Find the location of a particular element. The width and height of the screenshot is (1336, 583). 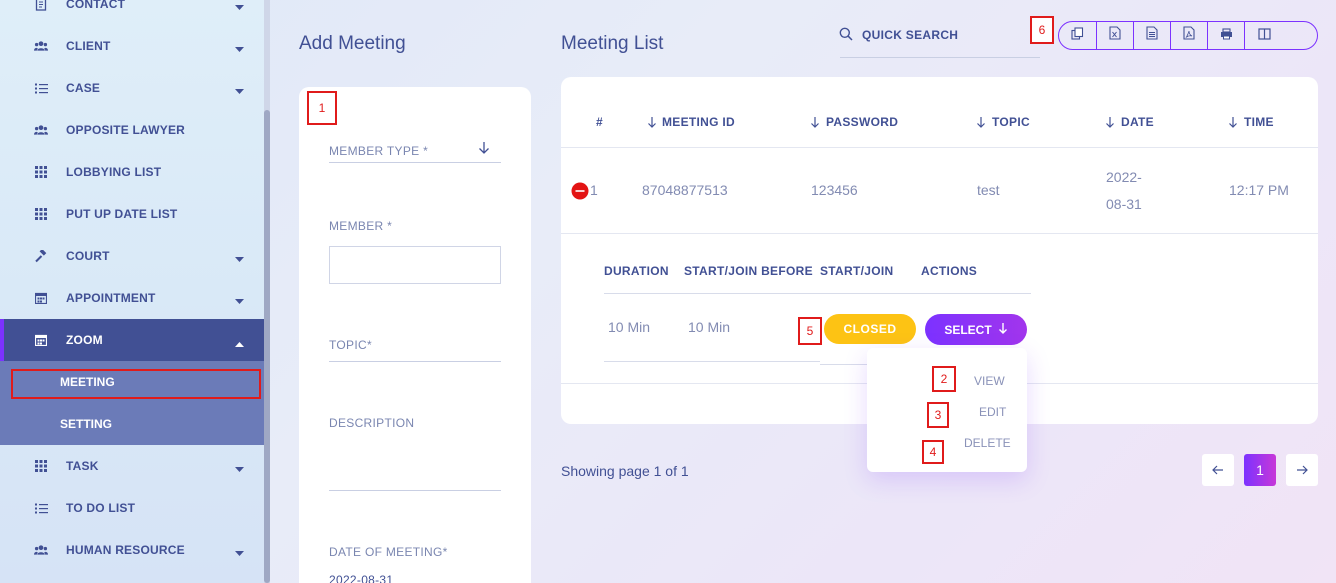

annotation-label-3: 3 is located at coordinates (938, 415).